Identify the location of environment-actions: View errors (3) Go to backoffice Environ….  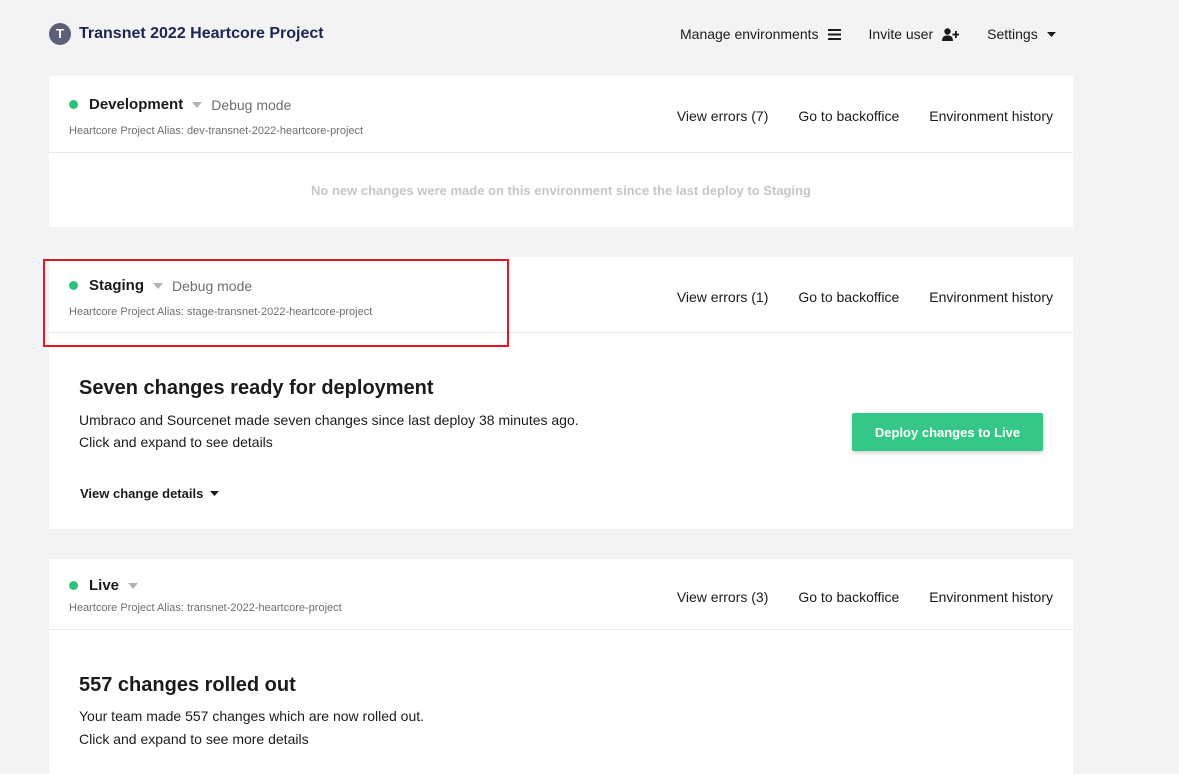
(865, 597).